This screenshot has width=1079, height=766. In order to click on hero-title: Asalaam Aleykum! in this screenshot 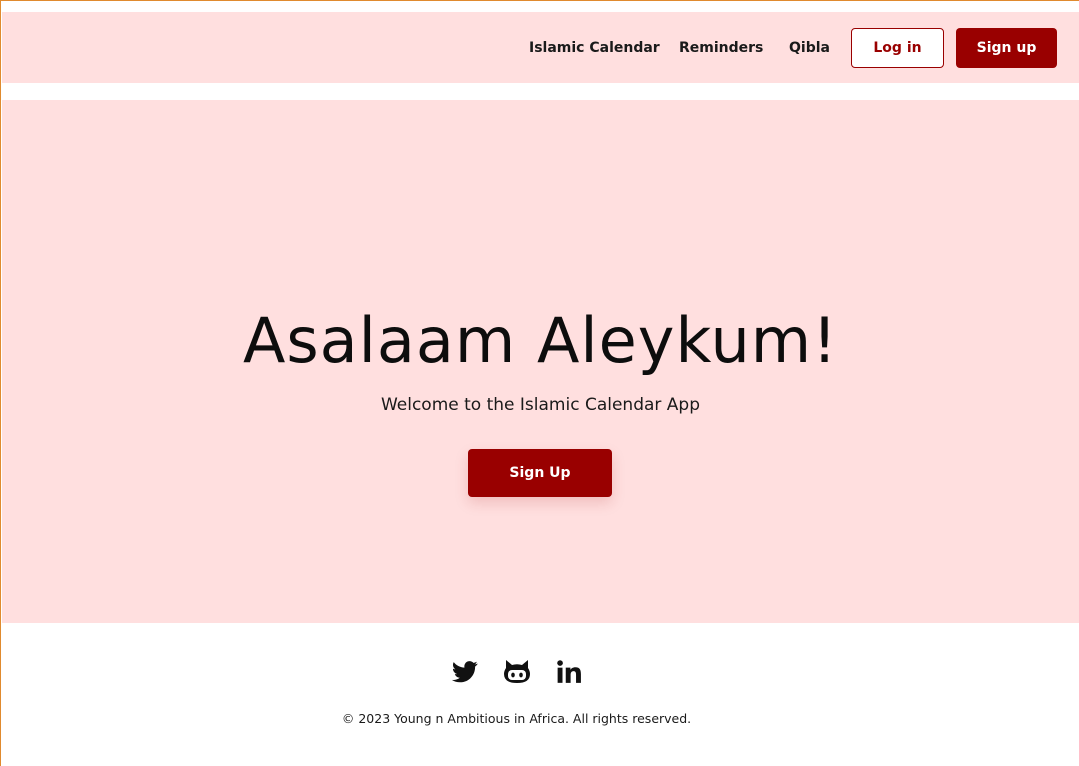, I will do `click(540, 340)`.